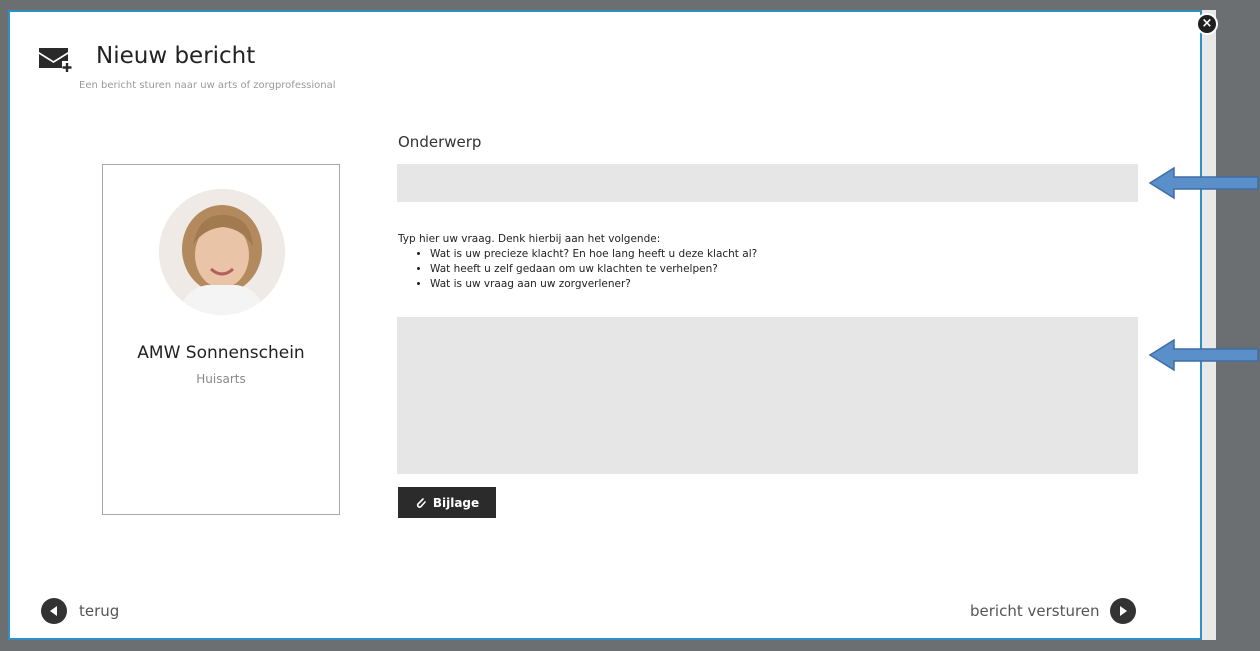 Image resolution: width=1260 pixels, height=651 pixels. What do you see at coordinates (221, 353) in the screenshot?
I see `doctor-name: AMW Sonnenschein` at bounding box center [221, 353].